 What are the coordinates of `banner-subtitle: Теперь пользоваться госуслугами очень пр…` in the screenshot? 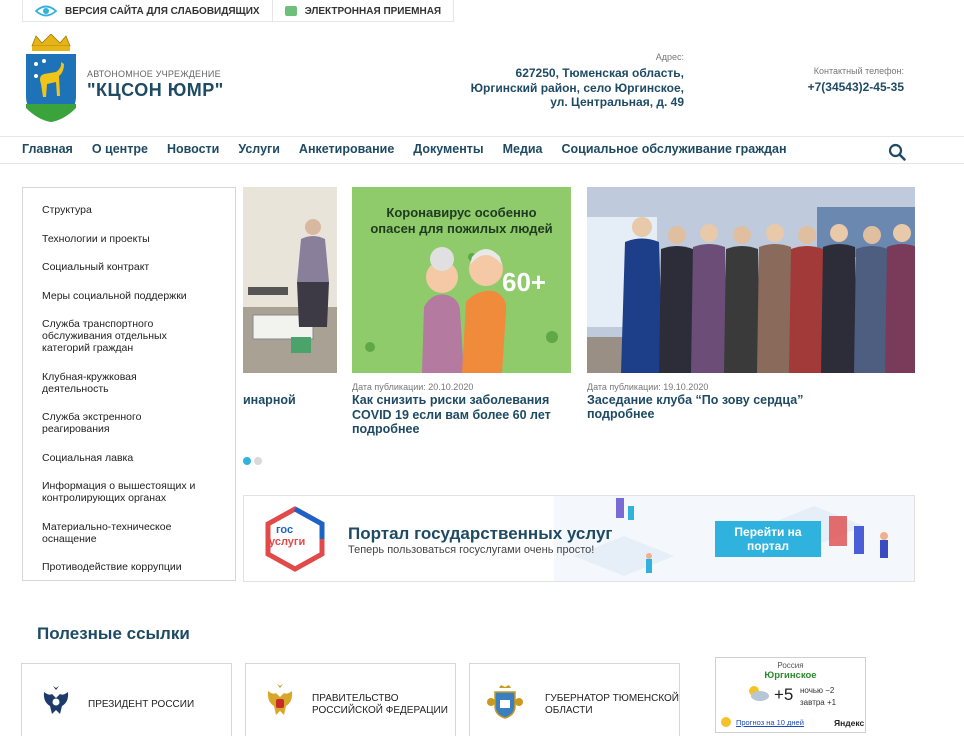 It's located at (471, 550).